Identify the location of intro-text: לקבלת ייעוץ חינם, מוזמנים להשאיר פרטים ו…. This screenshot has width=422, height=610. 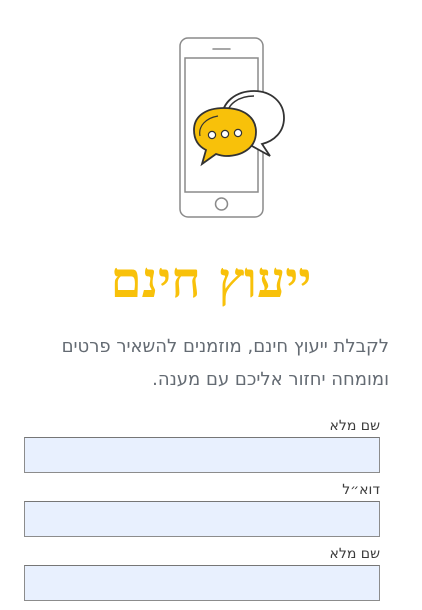
(199, 363).